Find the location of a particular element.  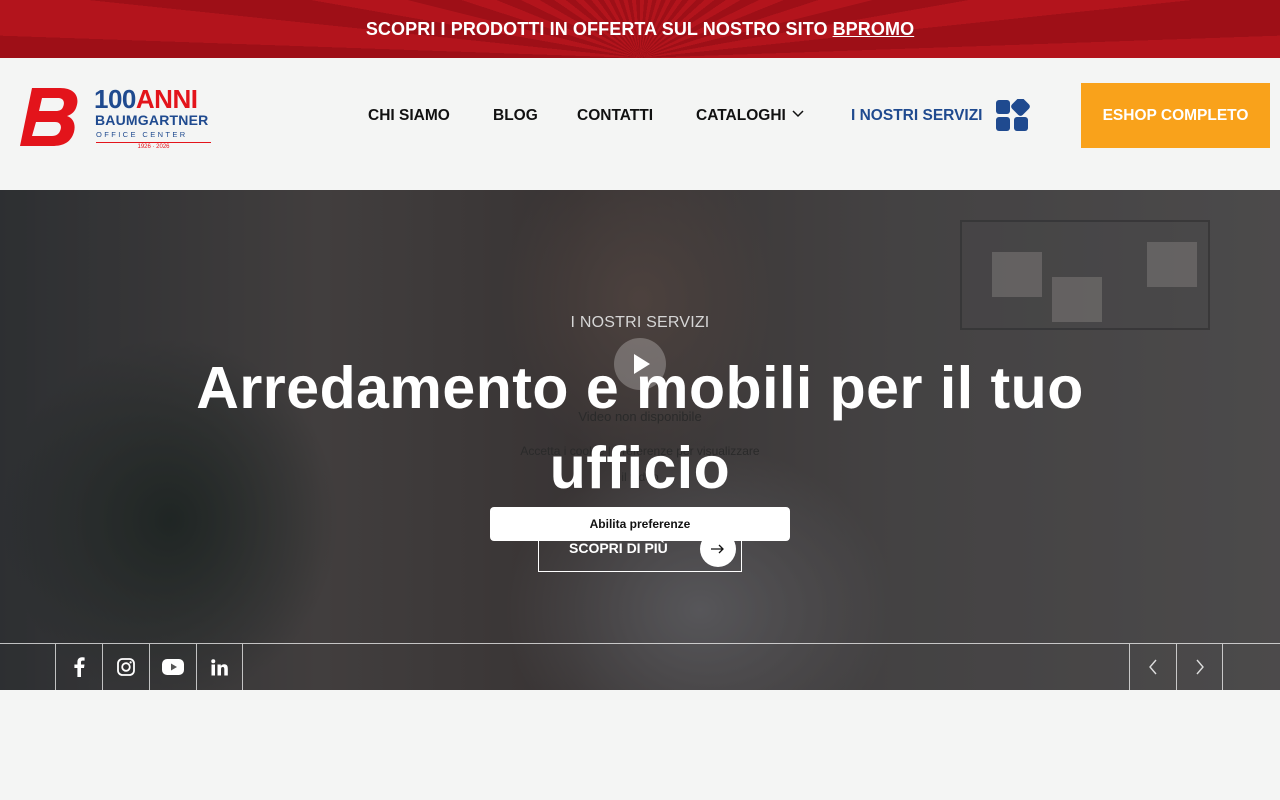

chevron-left-icon is located at coordinates (1153, 667).